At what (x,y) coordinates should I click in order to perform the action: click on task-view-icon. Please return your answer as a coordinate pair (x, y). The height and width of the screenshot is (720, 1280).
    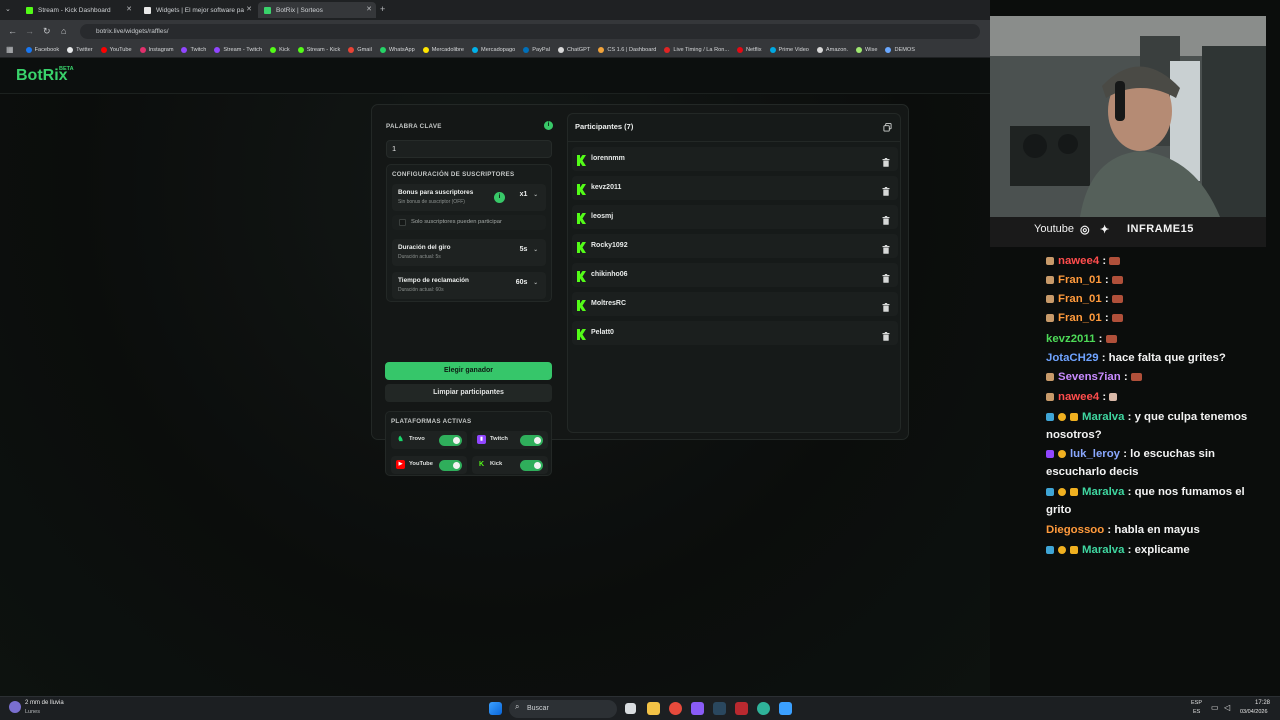
    Looking at the image, I should click on (630, 708).